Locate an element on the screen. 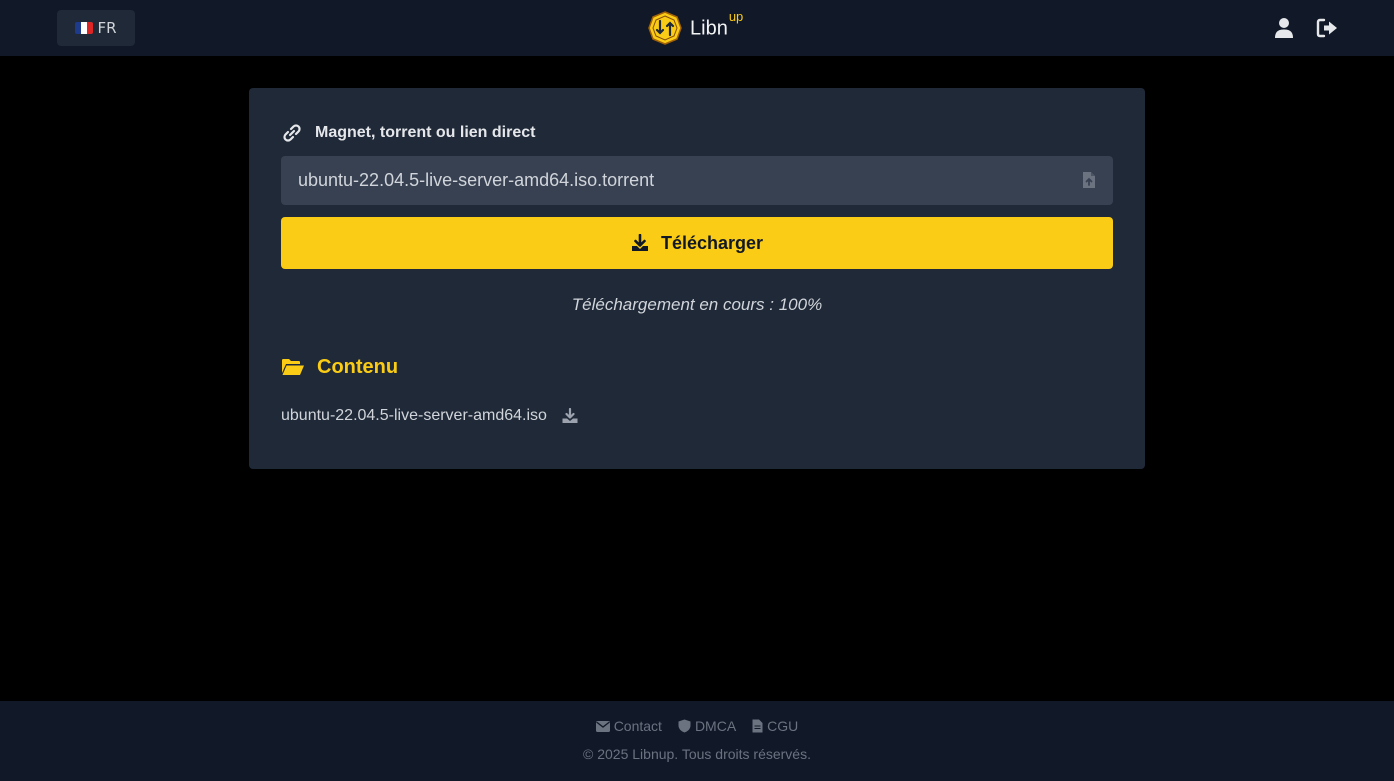 The image size is (1394, 781). input-label-row: Magnet, torrent ou lien direct is located at coordinates (408, 133).